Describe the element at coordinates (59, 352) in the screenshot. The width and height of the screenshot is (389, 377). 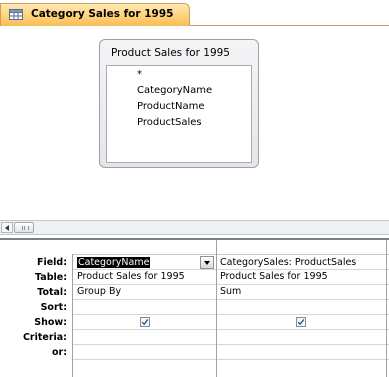
I see `row-label-or: or:` at that location.